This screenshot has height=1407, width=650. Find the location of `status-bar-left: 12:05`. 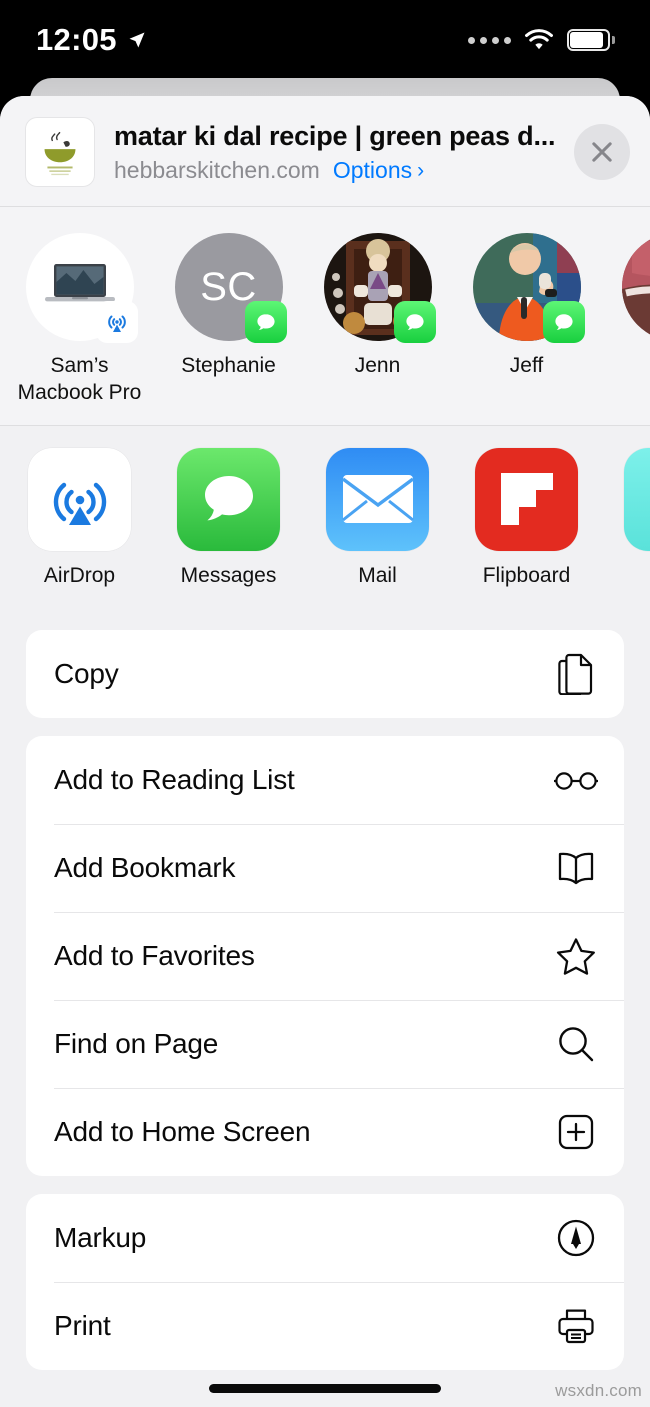

status-bar-left: 12:05 is located at coordinates (91, 40).